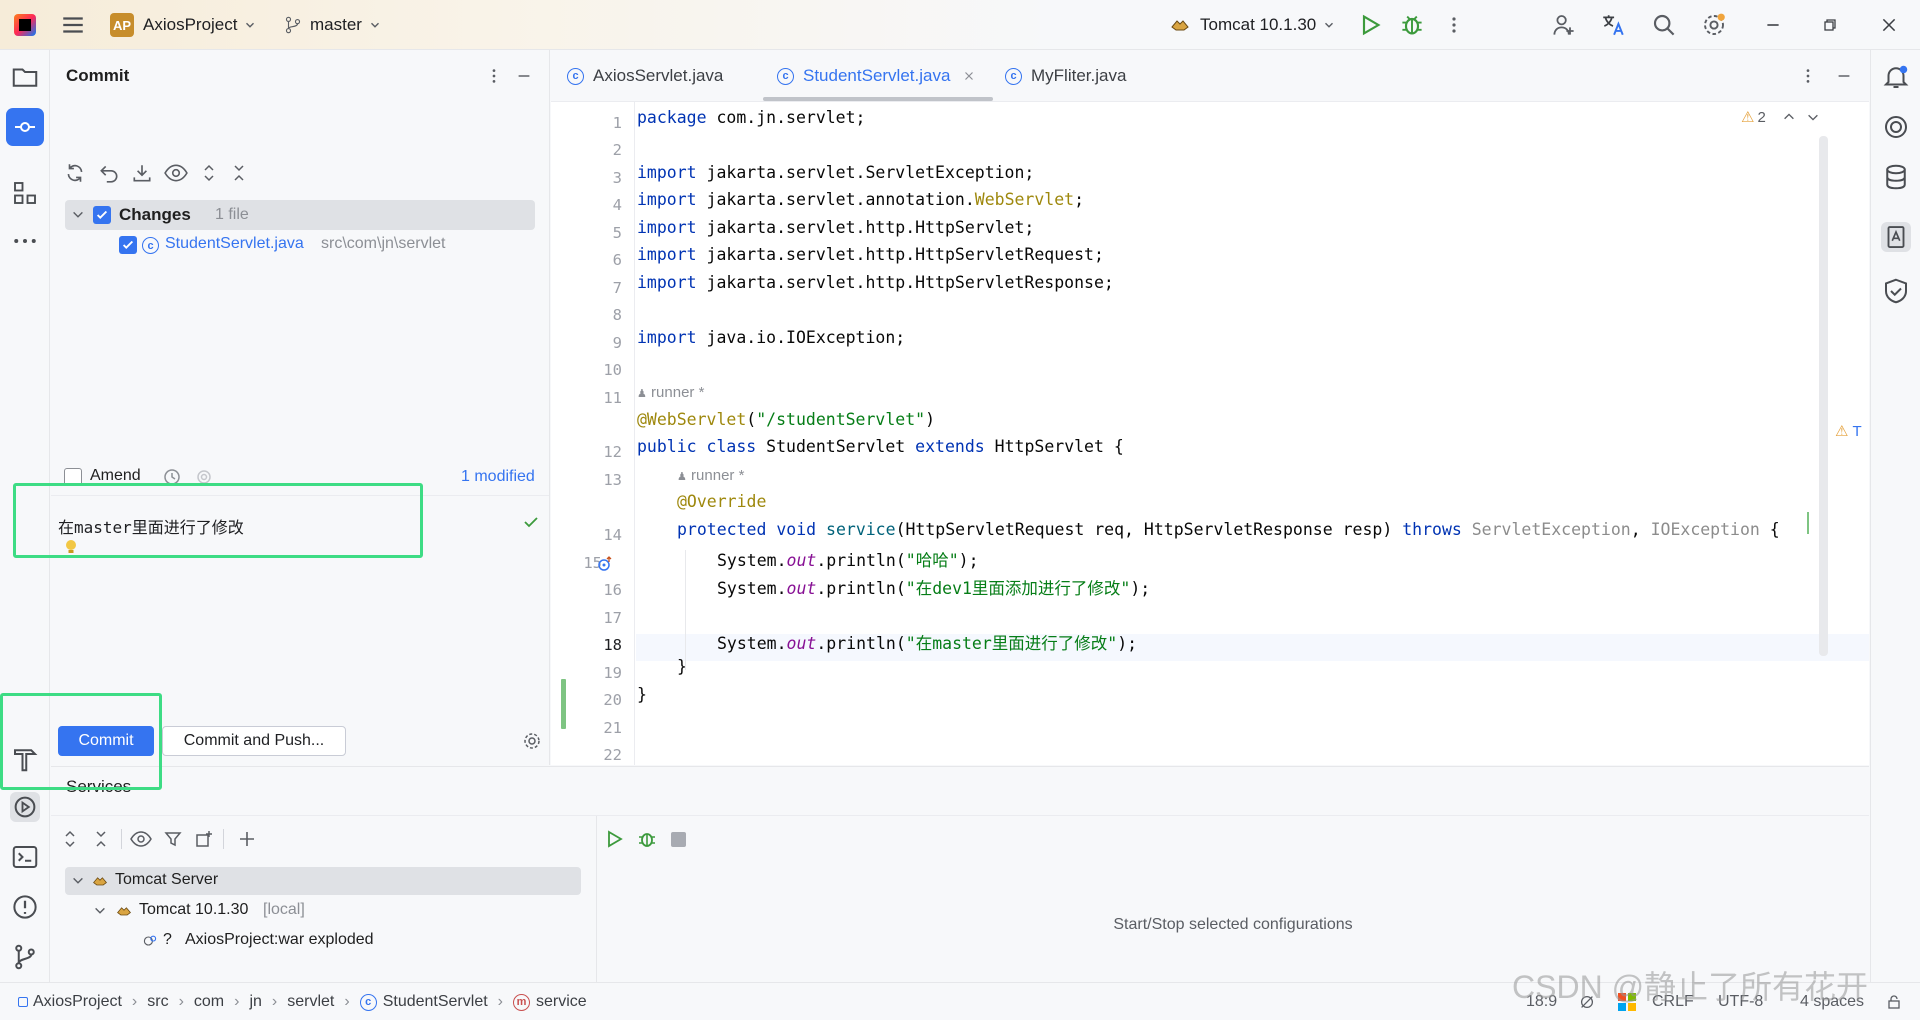 This screenshot has height=1020, width=1920. I want to click on code-line: System.out.println("在dev1里面添加进行了修改");, so click(933, 587).